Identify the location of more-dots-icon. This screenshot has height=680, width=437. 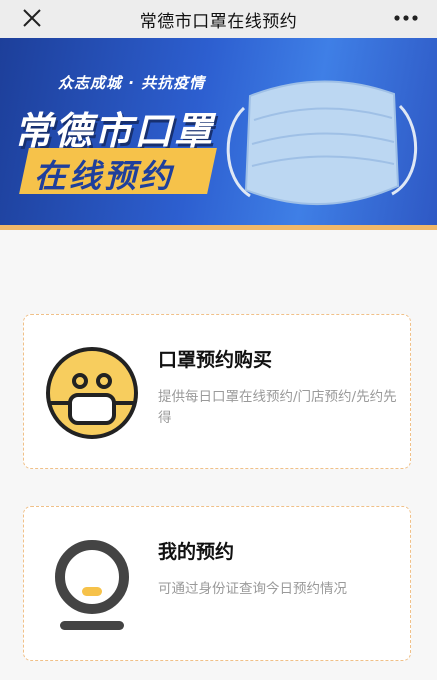
(406, 18).